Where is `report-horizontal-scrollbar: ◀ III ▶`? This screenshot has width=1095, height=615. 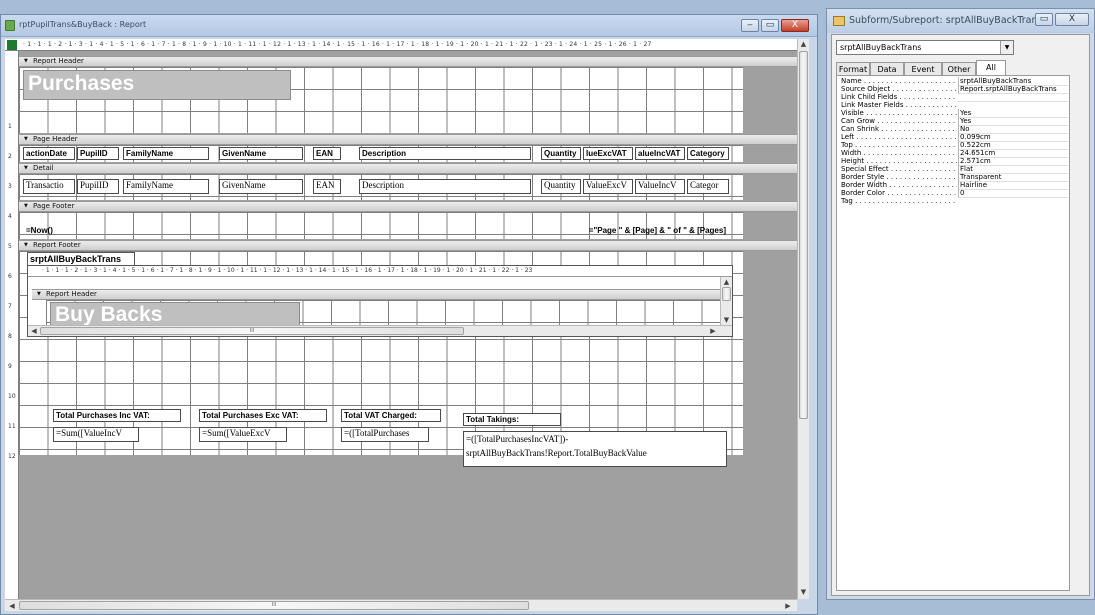 report-horizontal-scrollbar: ◀ III ▶ is located at coordinates (401, 605).